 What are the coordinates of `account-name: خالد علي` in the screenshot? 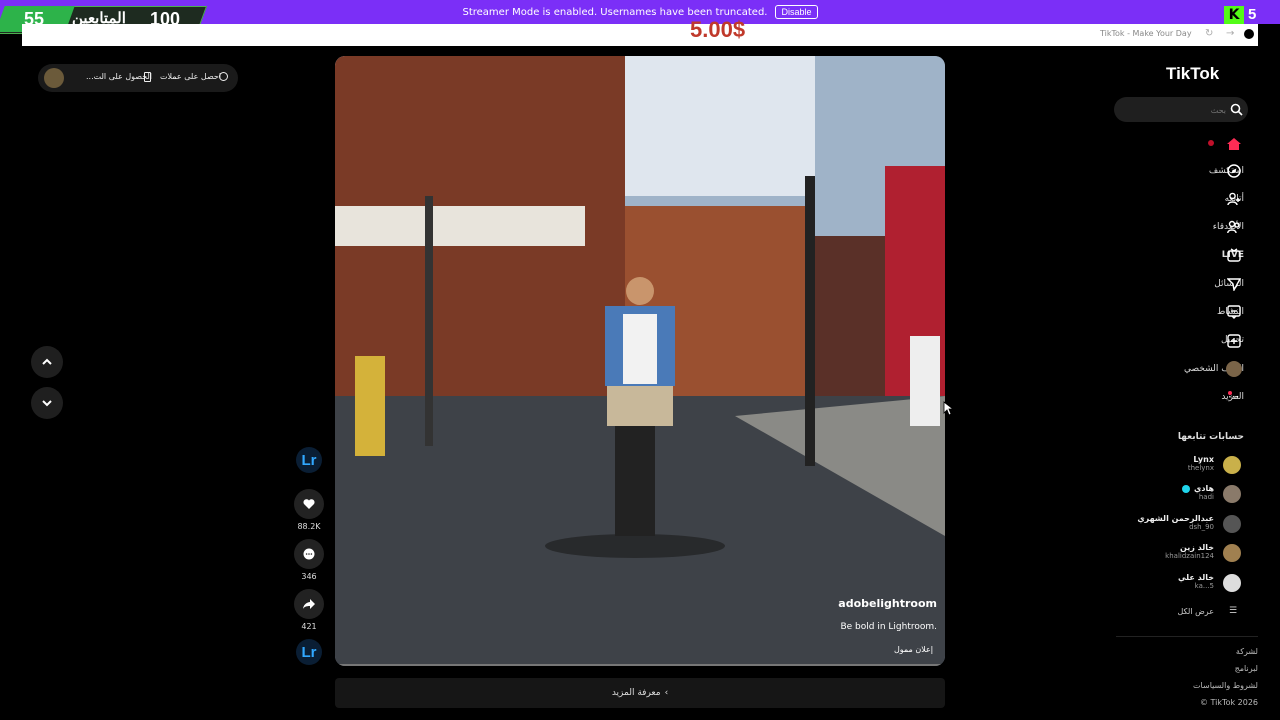 It's located at (1195, 577).